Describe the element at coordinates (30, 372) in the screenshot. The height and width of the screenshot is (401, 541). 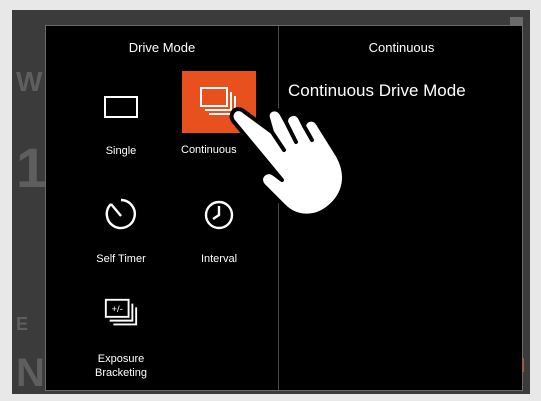
I see `bg-ghost-n: N` at that location.